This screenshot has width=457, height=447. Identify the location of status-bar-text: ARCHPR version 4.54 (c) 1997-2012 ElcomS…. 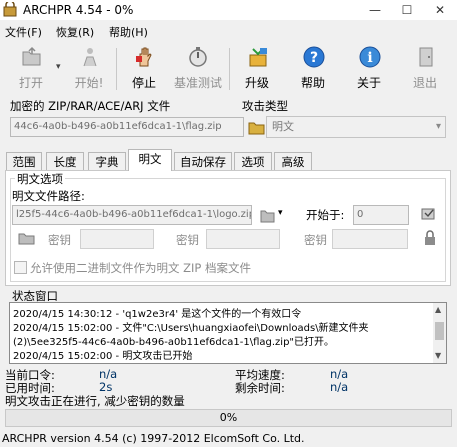
(153, 438).